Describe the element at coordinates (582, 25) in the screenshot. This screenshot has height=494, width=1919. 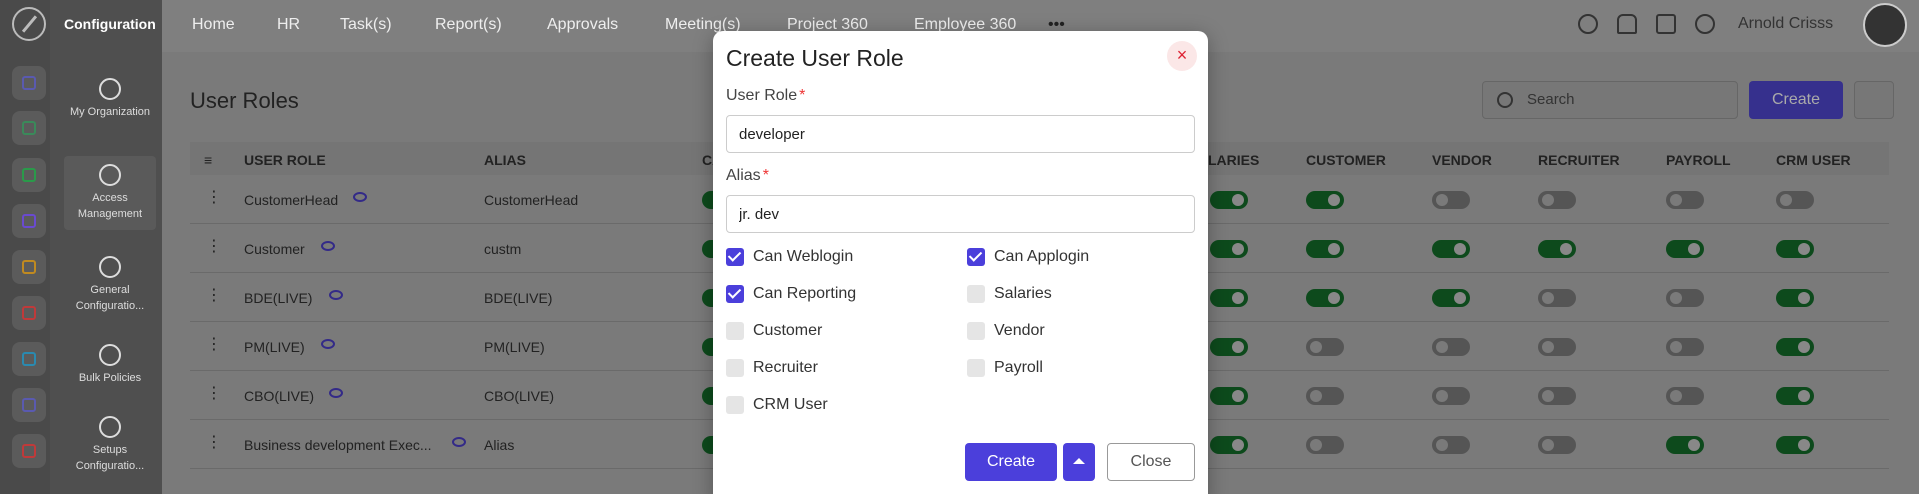
I see `nav-approvals: Approvals` at that location.